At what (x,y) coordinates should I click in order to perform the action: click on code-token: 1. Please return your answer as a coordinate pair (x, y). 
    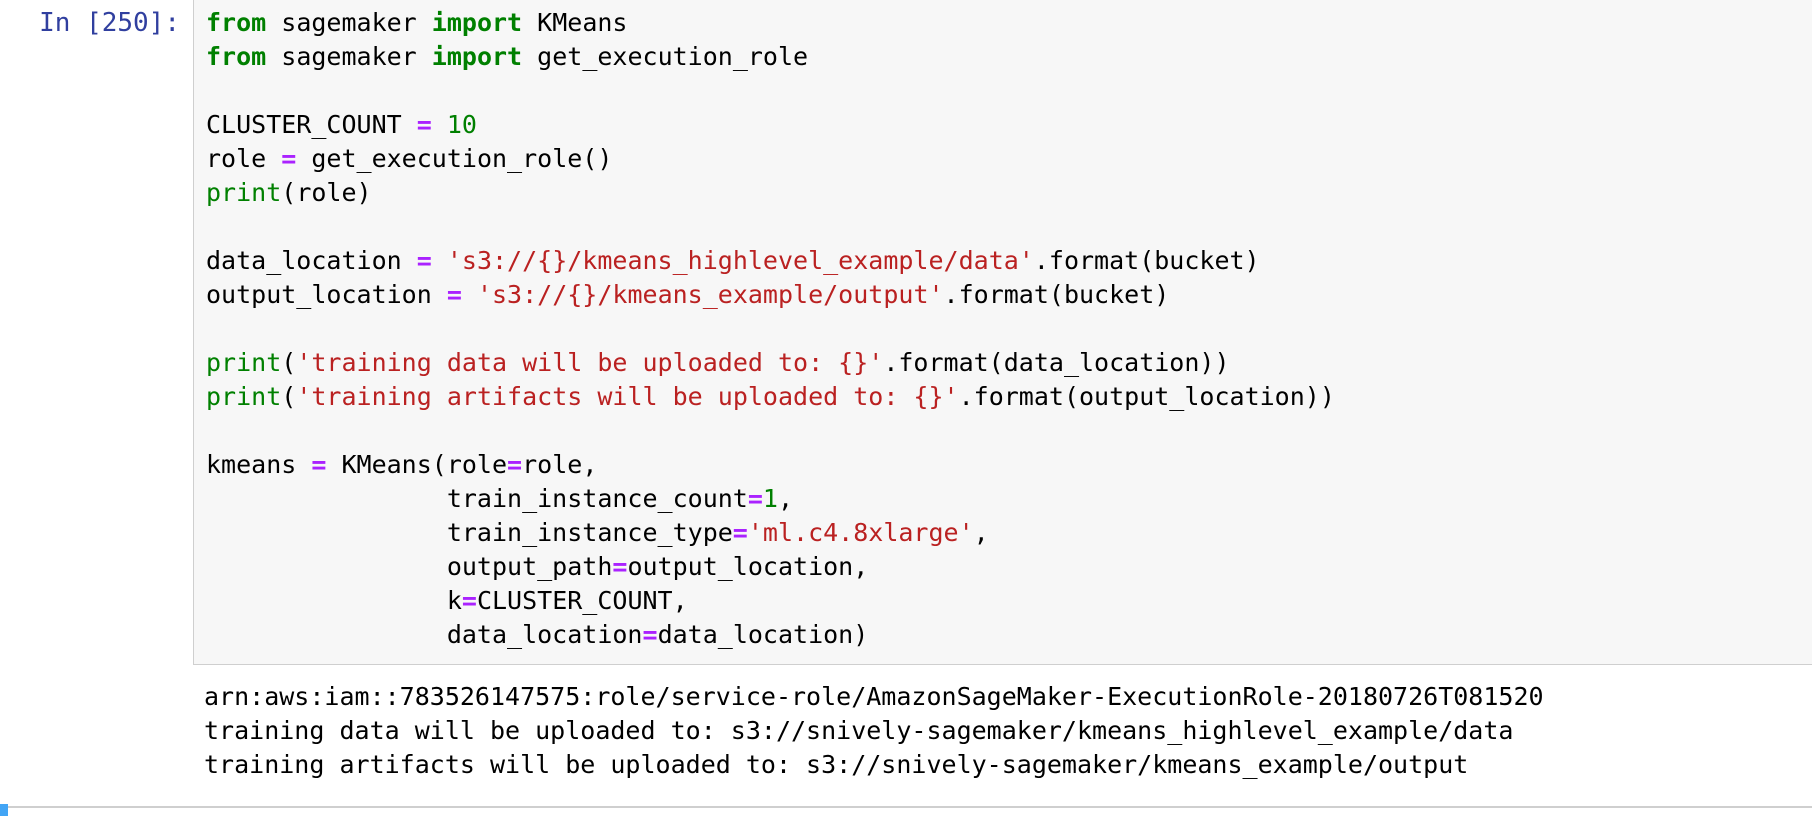
    Looking at the image, I should click on (770, 498).